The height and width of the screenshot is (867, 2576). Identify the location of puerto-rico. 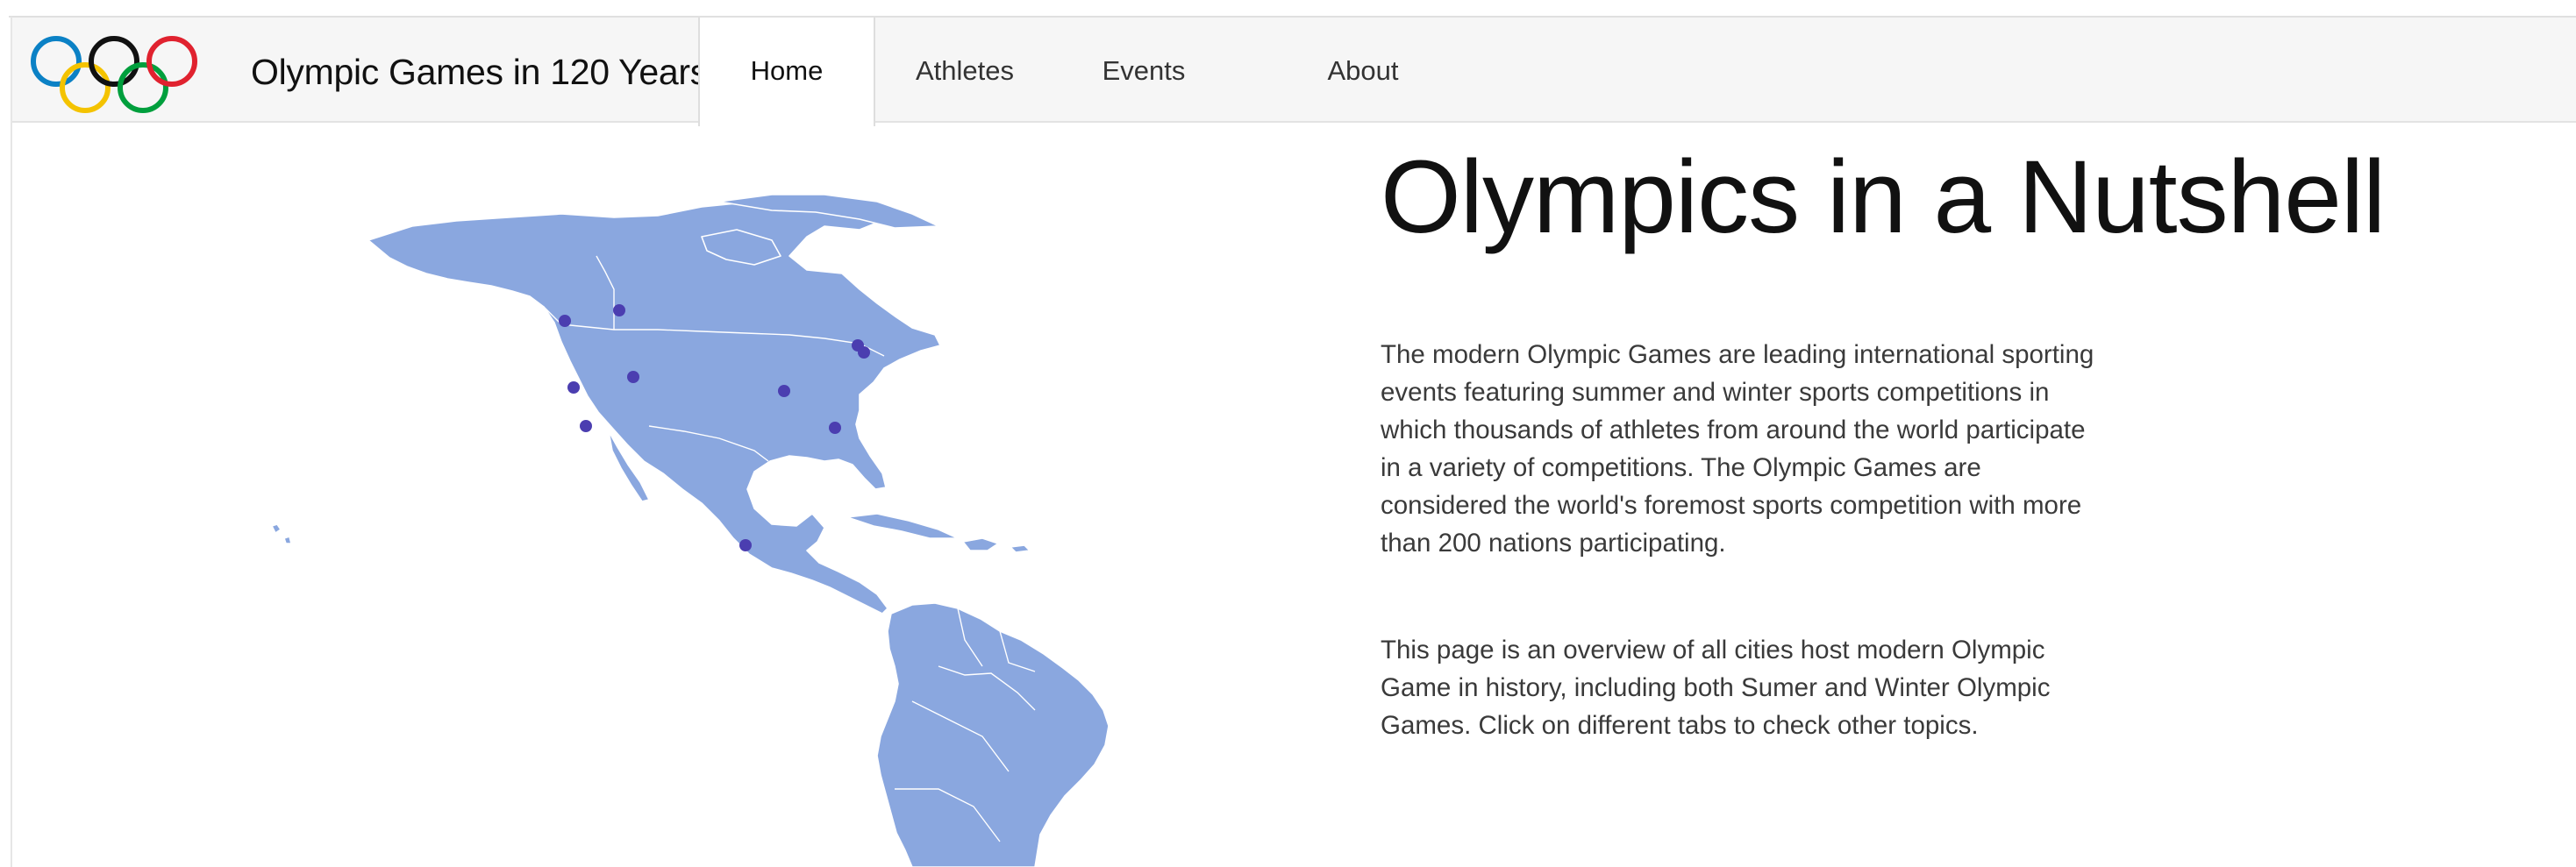
(1021, 548).